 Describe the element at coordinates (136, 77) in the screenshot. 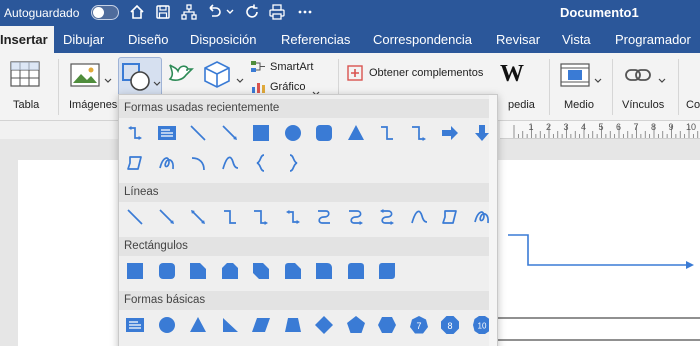

I see `shapes-icon` at that location.